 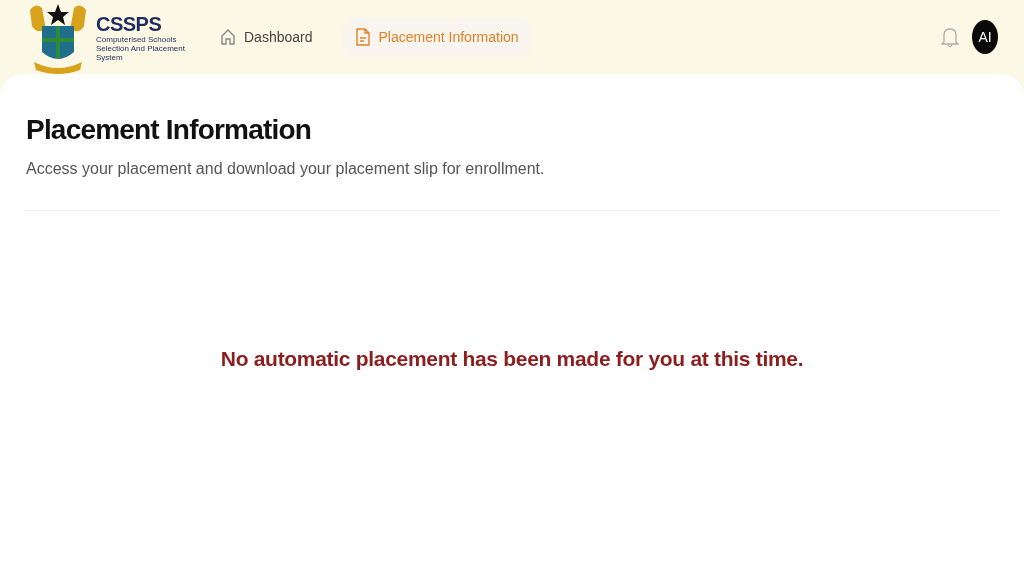 I want to click on notification-bell-icon, so click(x=950, y=37).